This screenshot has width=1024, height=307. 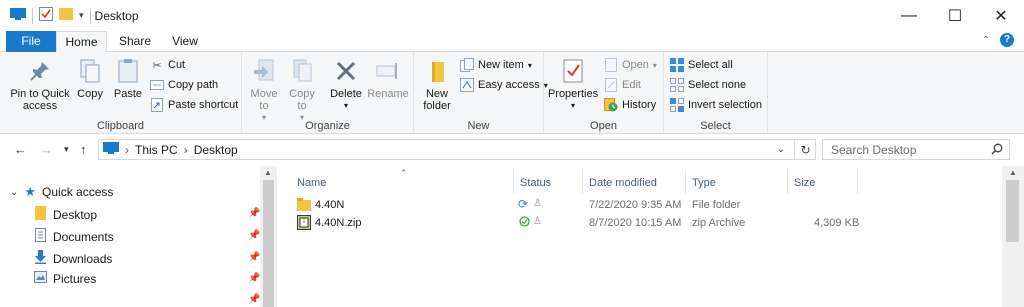 I want to click on pin-to-quick-access-button: Pin to Quick access, so click(x=40, y=85).